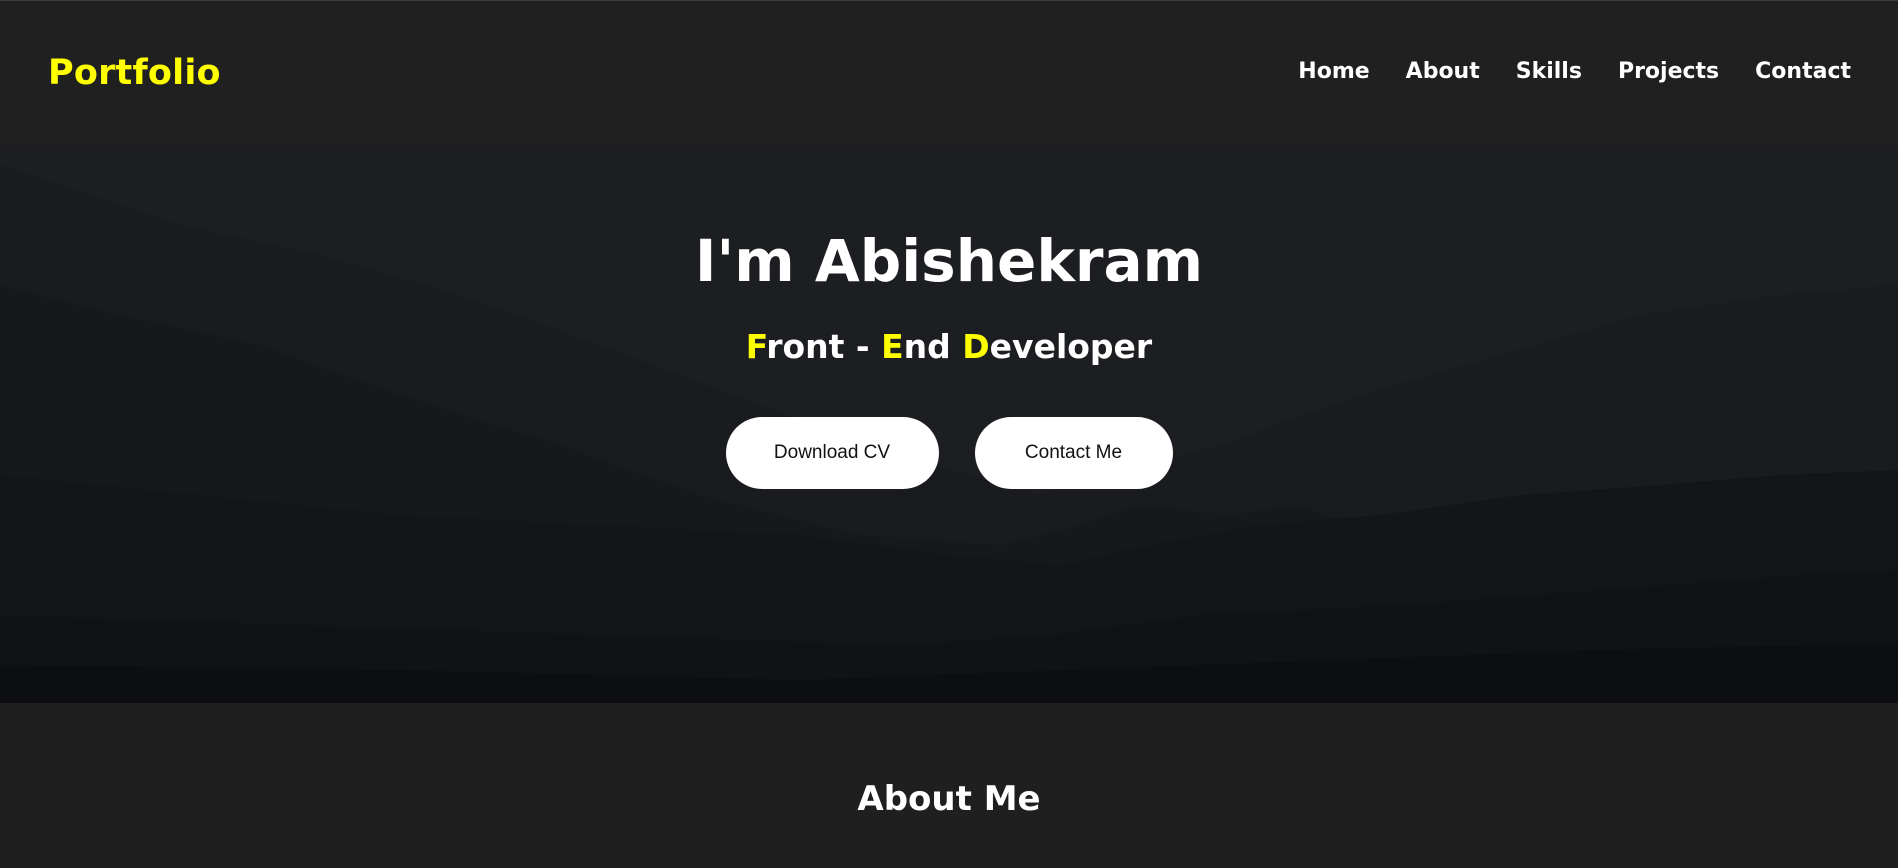 Image resolution: width=1903 pixels, height=868 pixels. I want to click on hero-subtitle: Front - End Developer, so click(949, 346).